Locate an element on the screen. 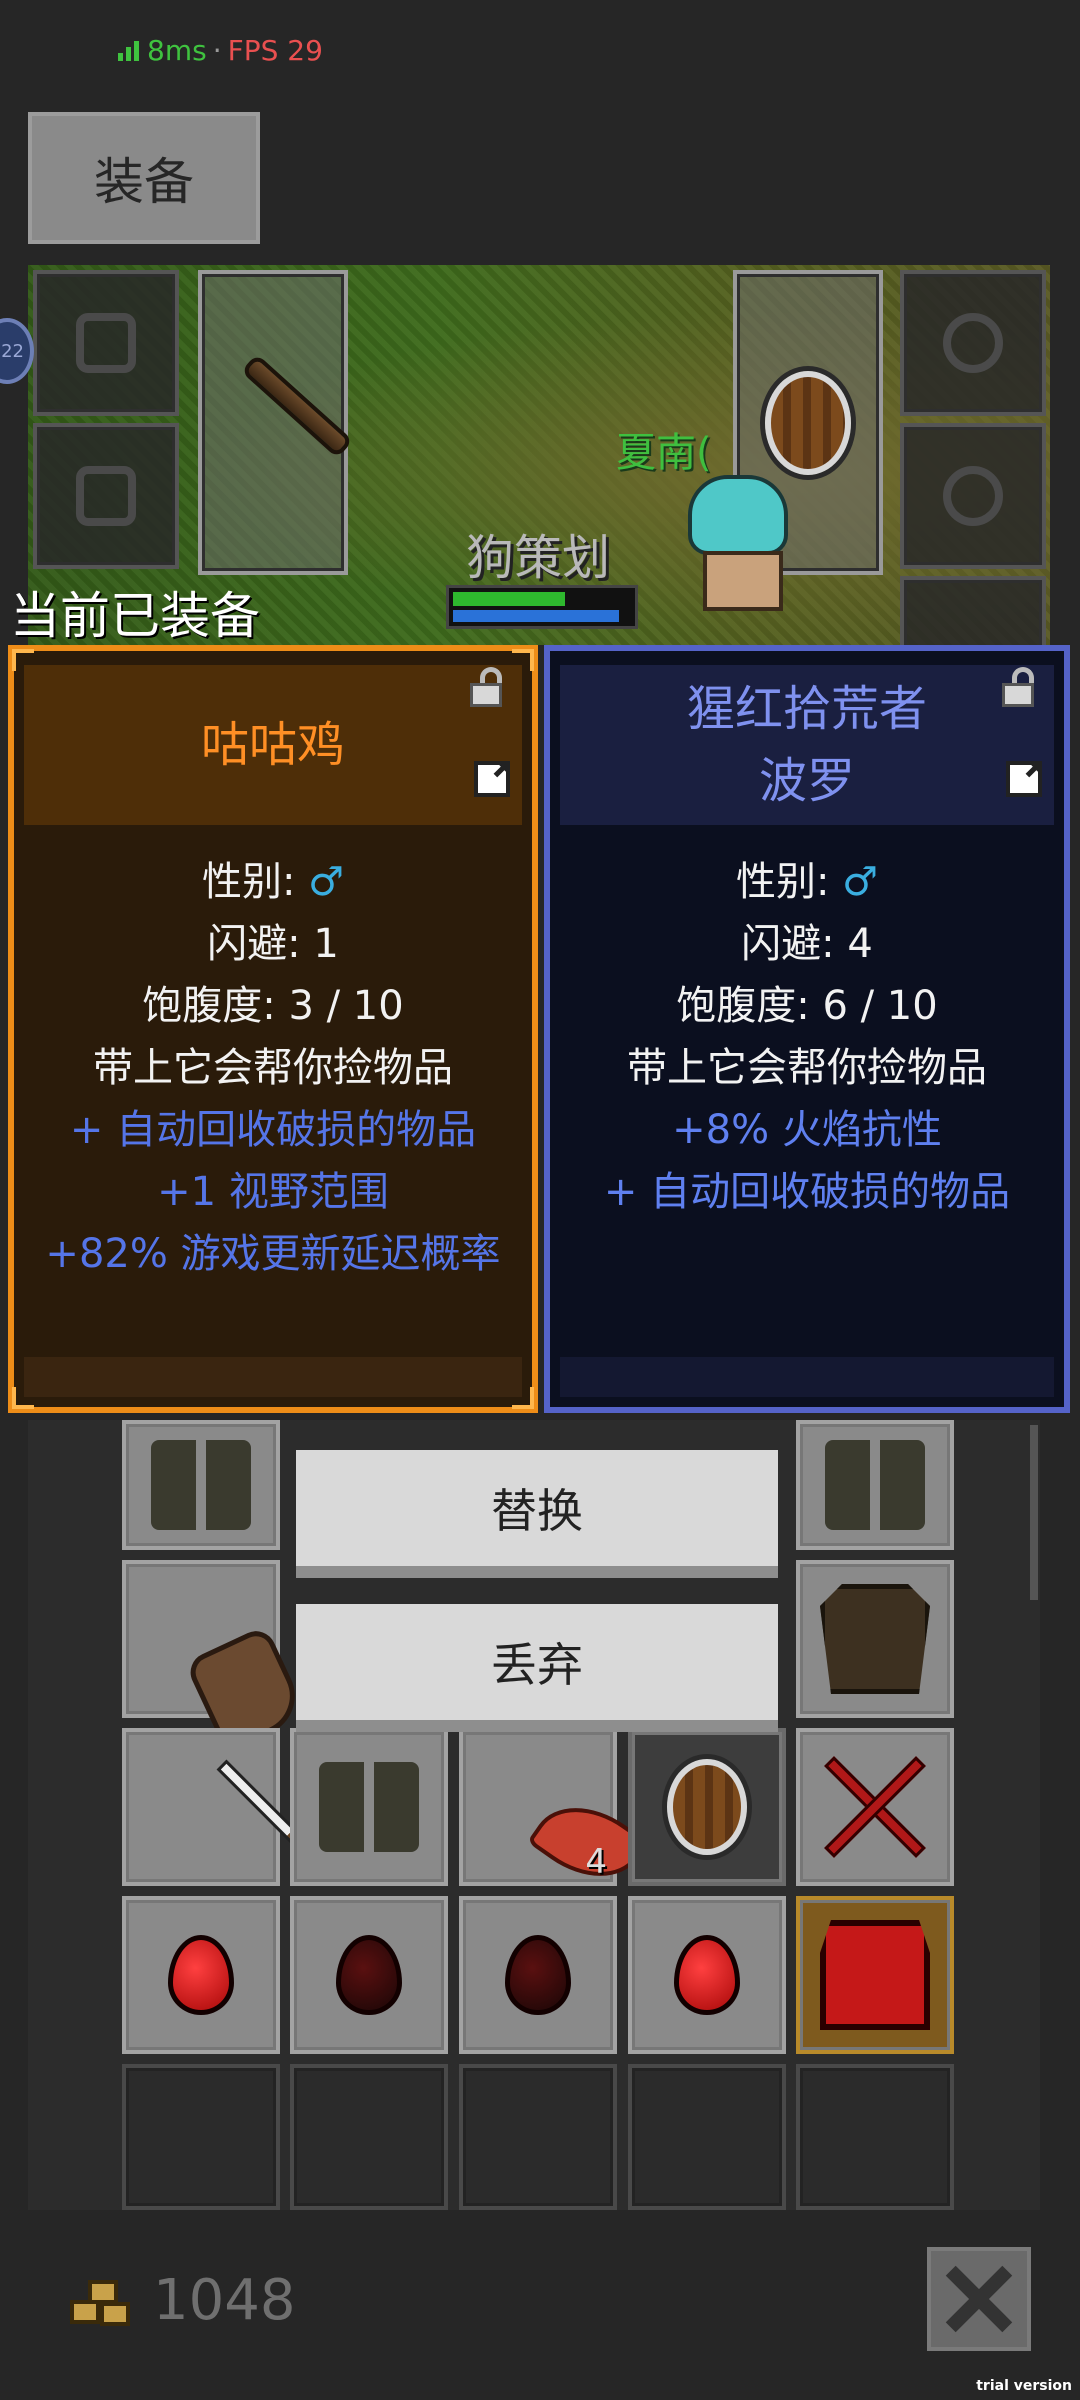  leather-armor-icon is located at coordinates (875, 1639).